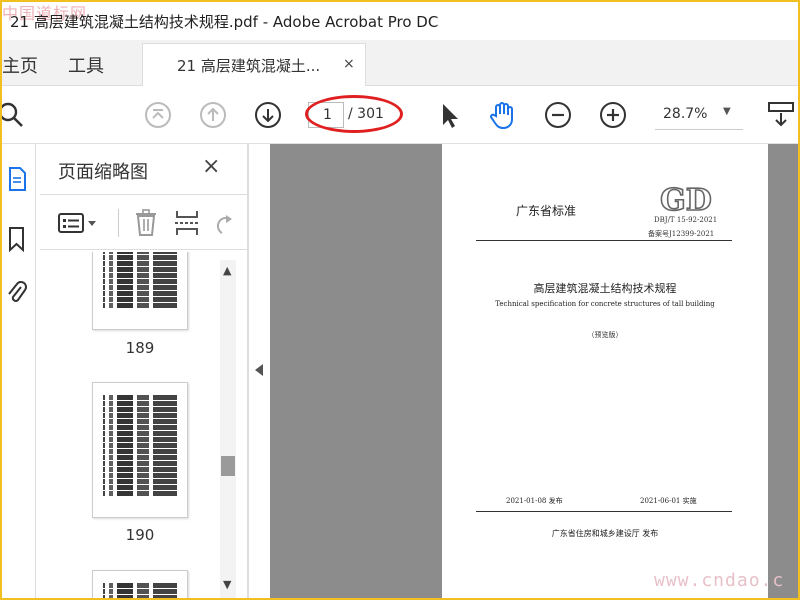 This screenshot has height=600, width=800. I want to click on bookmark-icon, so click(17, 239).